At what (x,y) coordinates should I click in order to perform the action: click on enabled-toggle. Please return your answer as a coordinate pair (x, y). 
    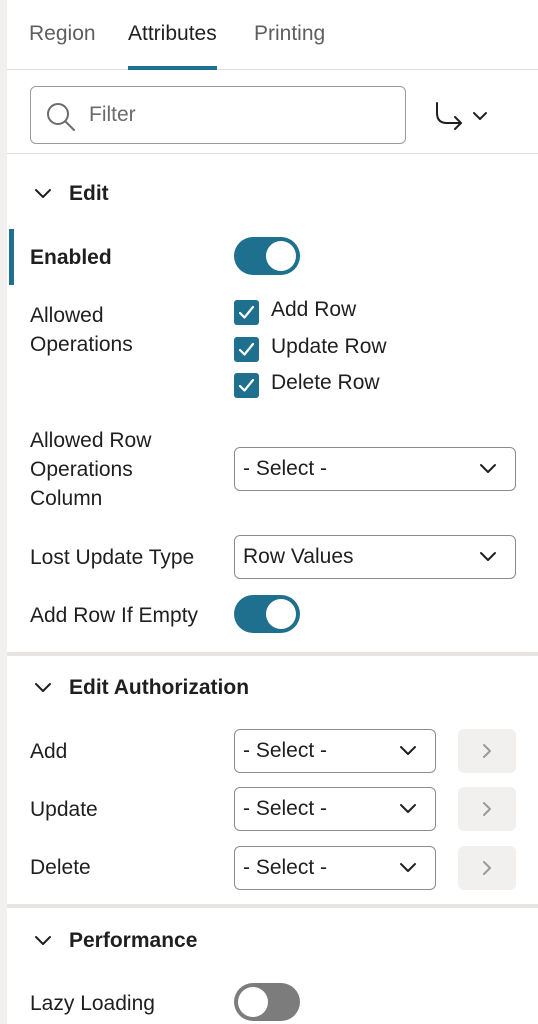
    Looking at the image, I should click on (267, 256).